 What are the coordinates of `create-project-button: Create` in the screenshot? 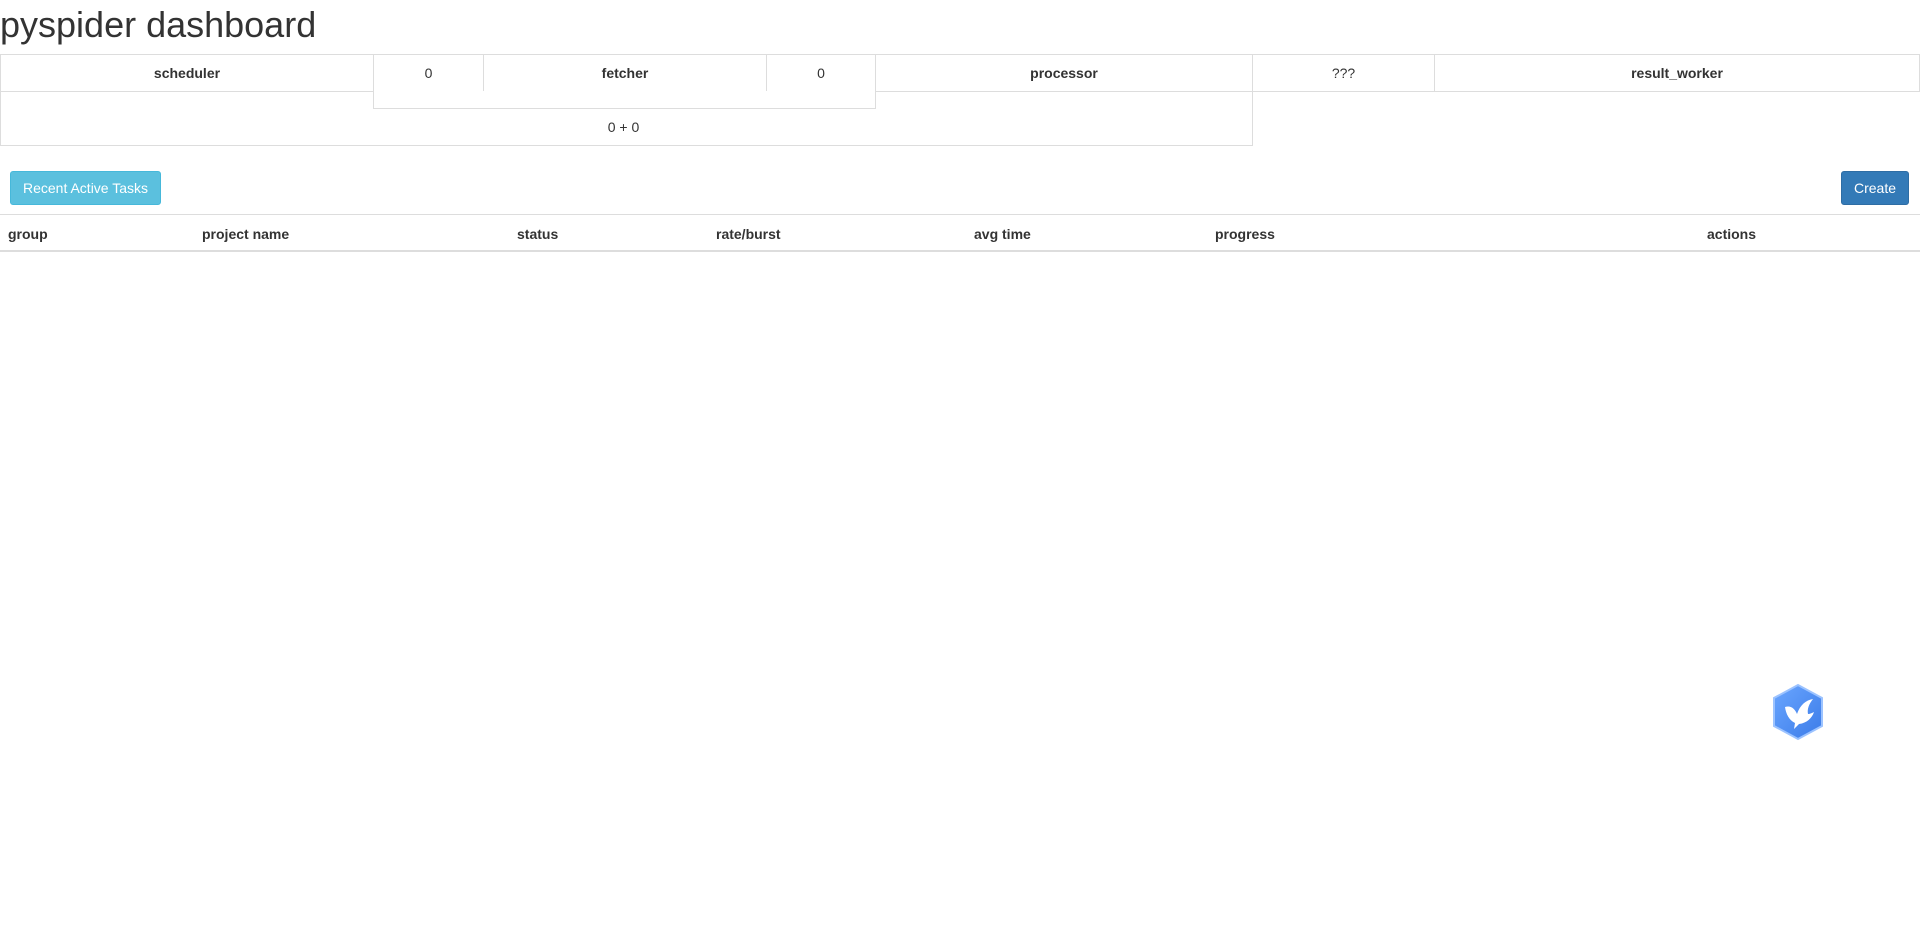 It's located at (1875, 188).